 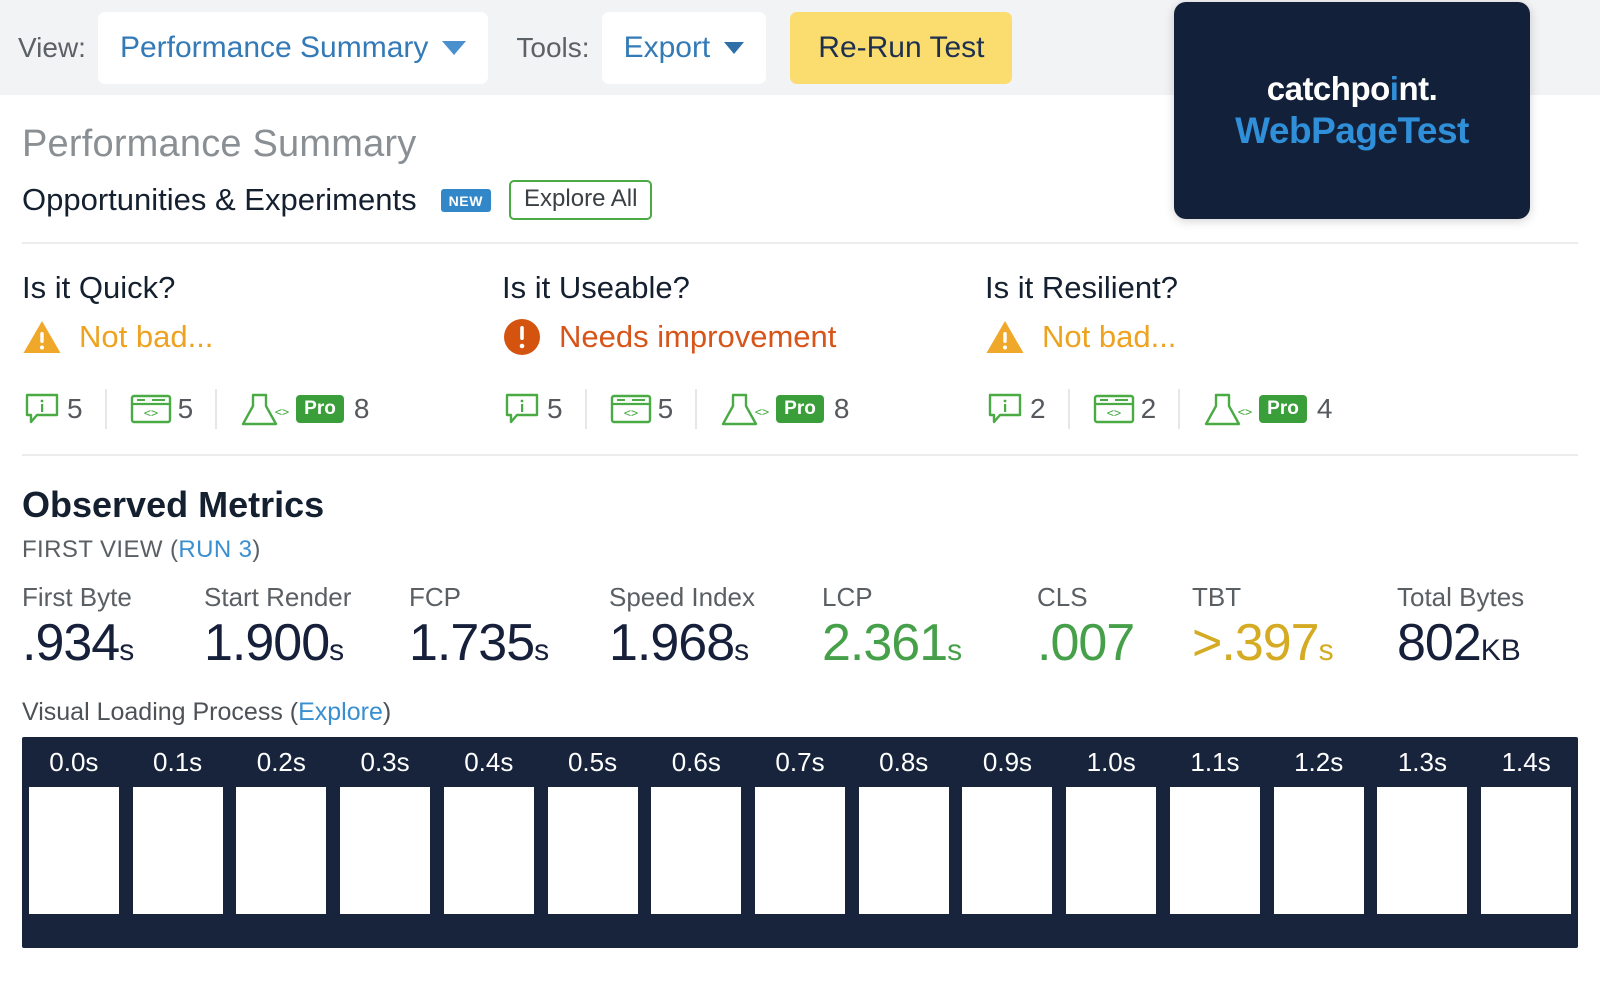 I want to click on chevron-down-icon, so click(x=734, y=47).